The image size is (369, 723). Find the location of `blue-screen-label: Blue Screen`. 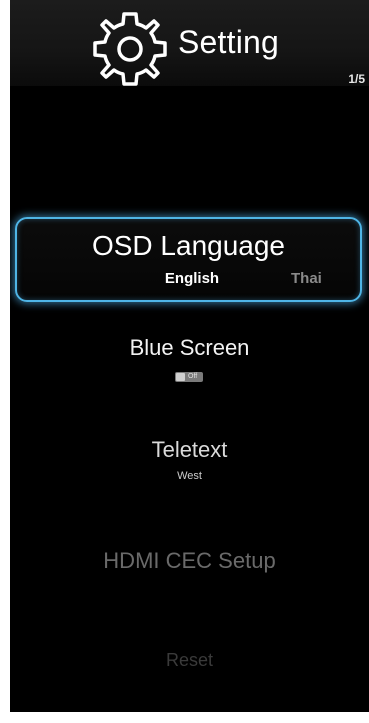

blue-screen-label: Blue Screen is located at coordinates (189, 347).